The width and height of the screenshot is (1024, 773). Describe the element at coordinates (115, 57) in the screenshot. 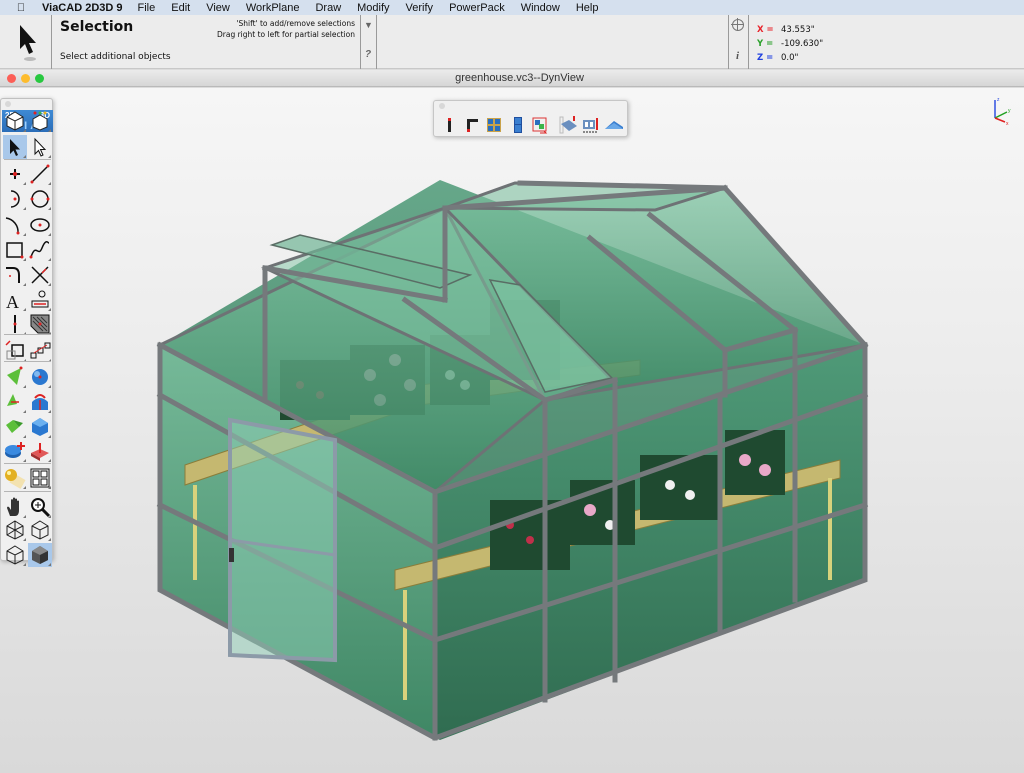

I see `tool-prompt: Select additional objects` at that location.